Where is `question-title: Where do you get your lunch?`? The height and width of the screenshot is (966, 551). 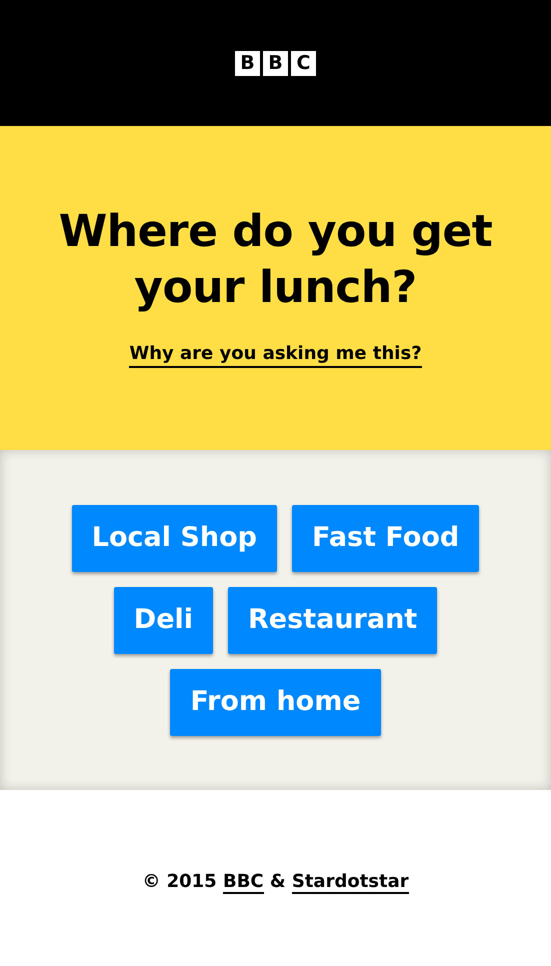
question-title: Where do you get your lunch? is located at coordinates (276, 260).